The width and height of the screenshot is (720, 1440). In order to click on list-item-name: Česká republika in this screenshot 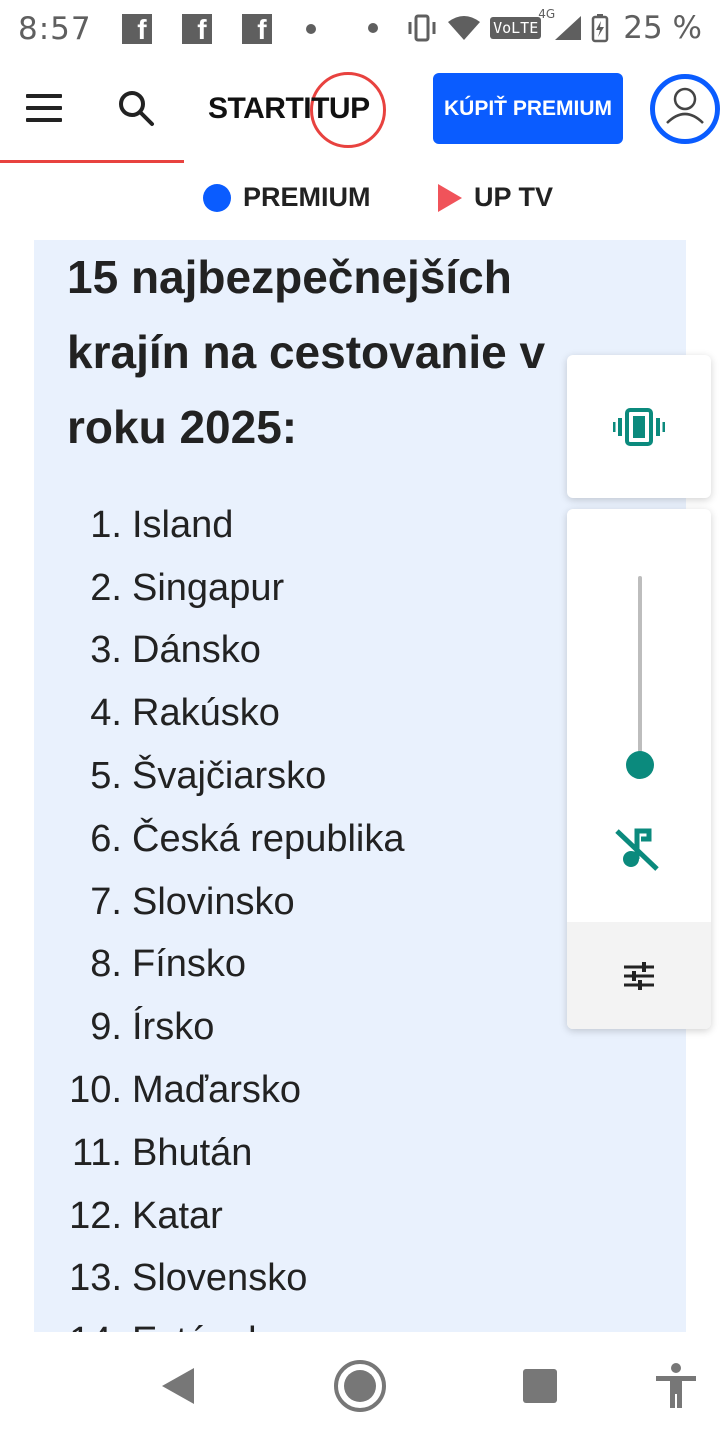, I will do `click(268, 838)`.